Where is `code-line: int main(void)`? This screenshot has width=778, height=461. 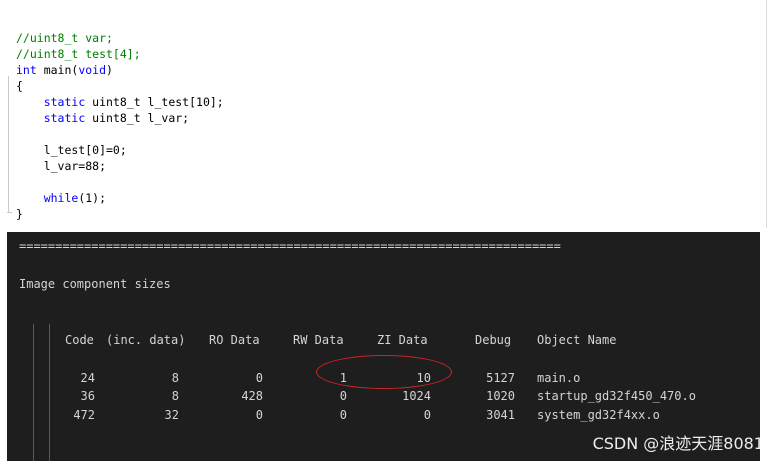
code-line: int main(void) is located at coordinates (64, 70).